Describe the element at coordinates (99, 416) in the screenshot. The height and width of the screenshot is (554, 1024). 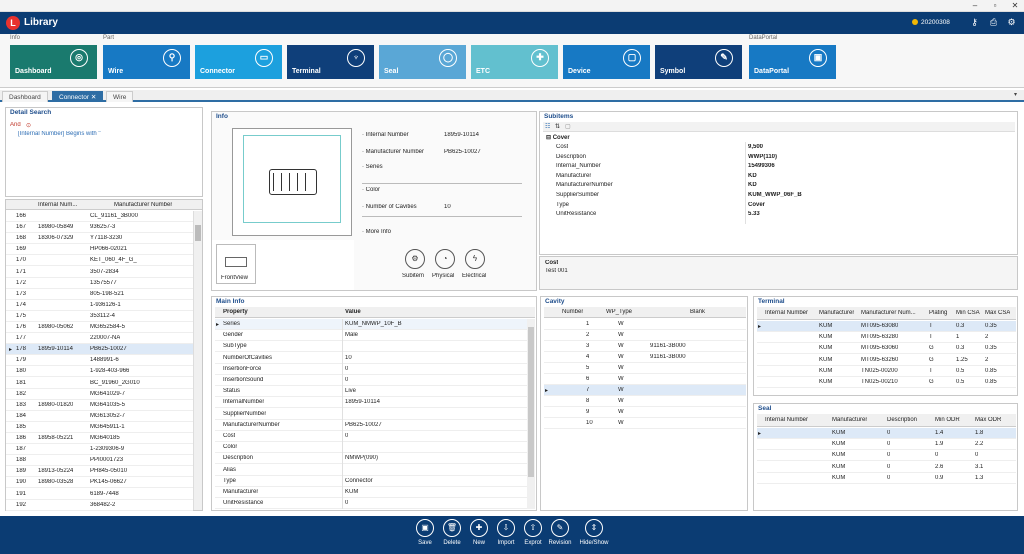
I see `table-row: 184 MG613052-7` at that location.